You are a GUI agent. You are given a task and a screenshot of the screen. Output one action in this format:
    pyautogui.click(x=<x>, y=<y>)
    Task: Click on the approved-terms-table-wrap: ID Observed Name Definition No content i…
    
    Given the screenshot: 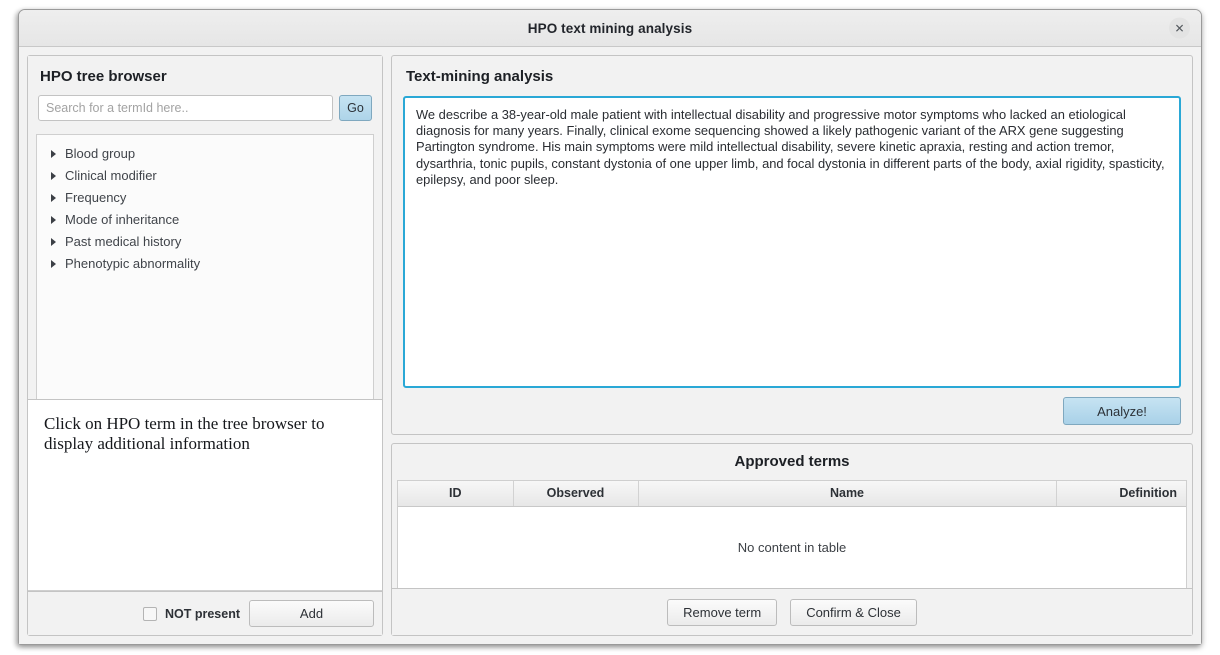 What is the action you would take?
    pyautogui.click(x=792, y=534)
    